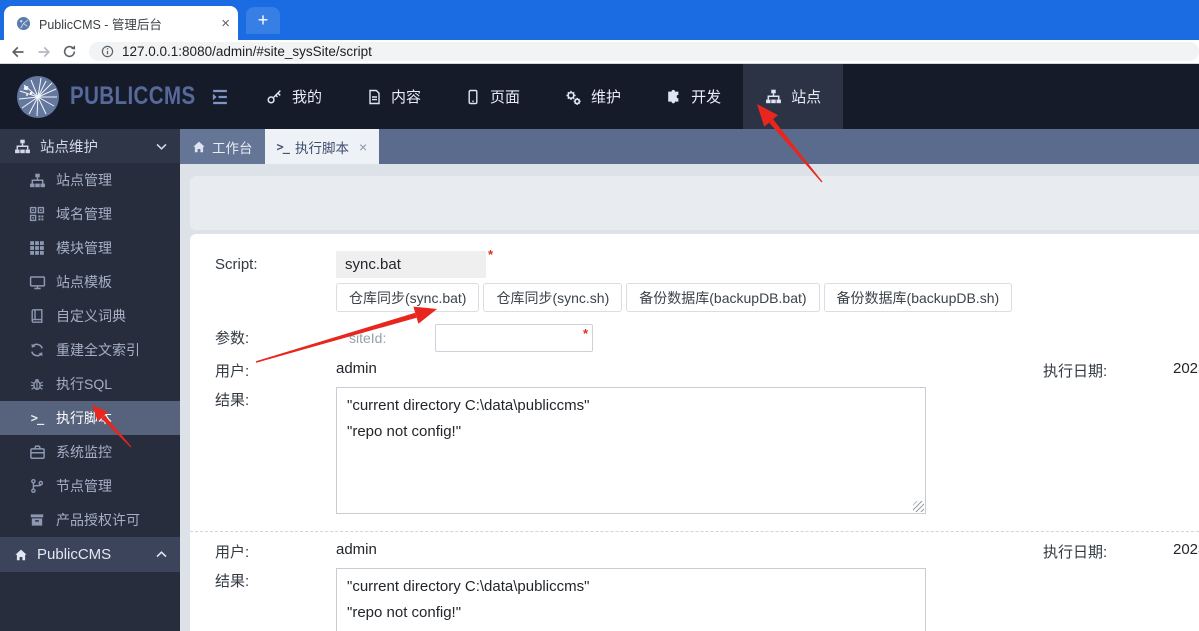 Image resolution: width=1199 pixels, height=631 pixels. I want to click on script-button-3: 备份数据库(backupDB.bat), so click(723, 297).